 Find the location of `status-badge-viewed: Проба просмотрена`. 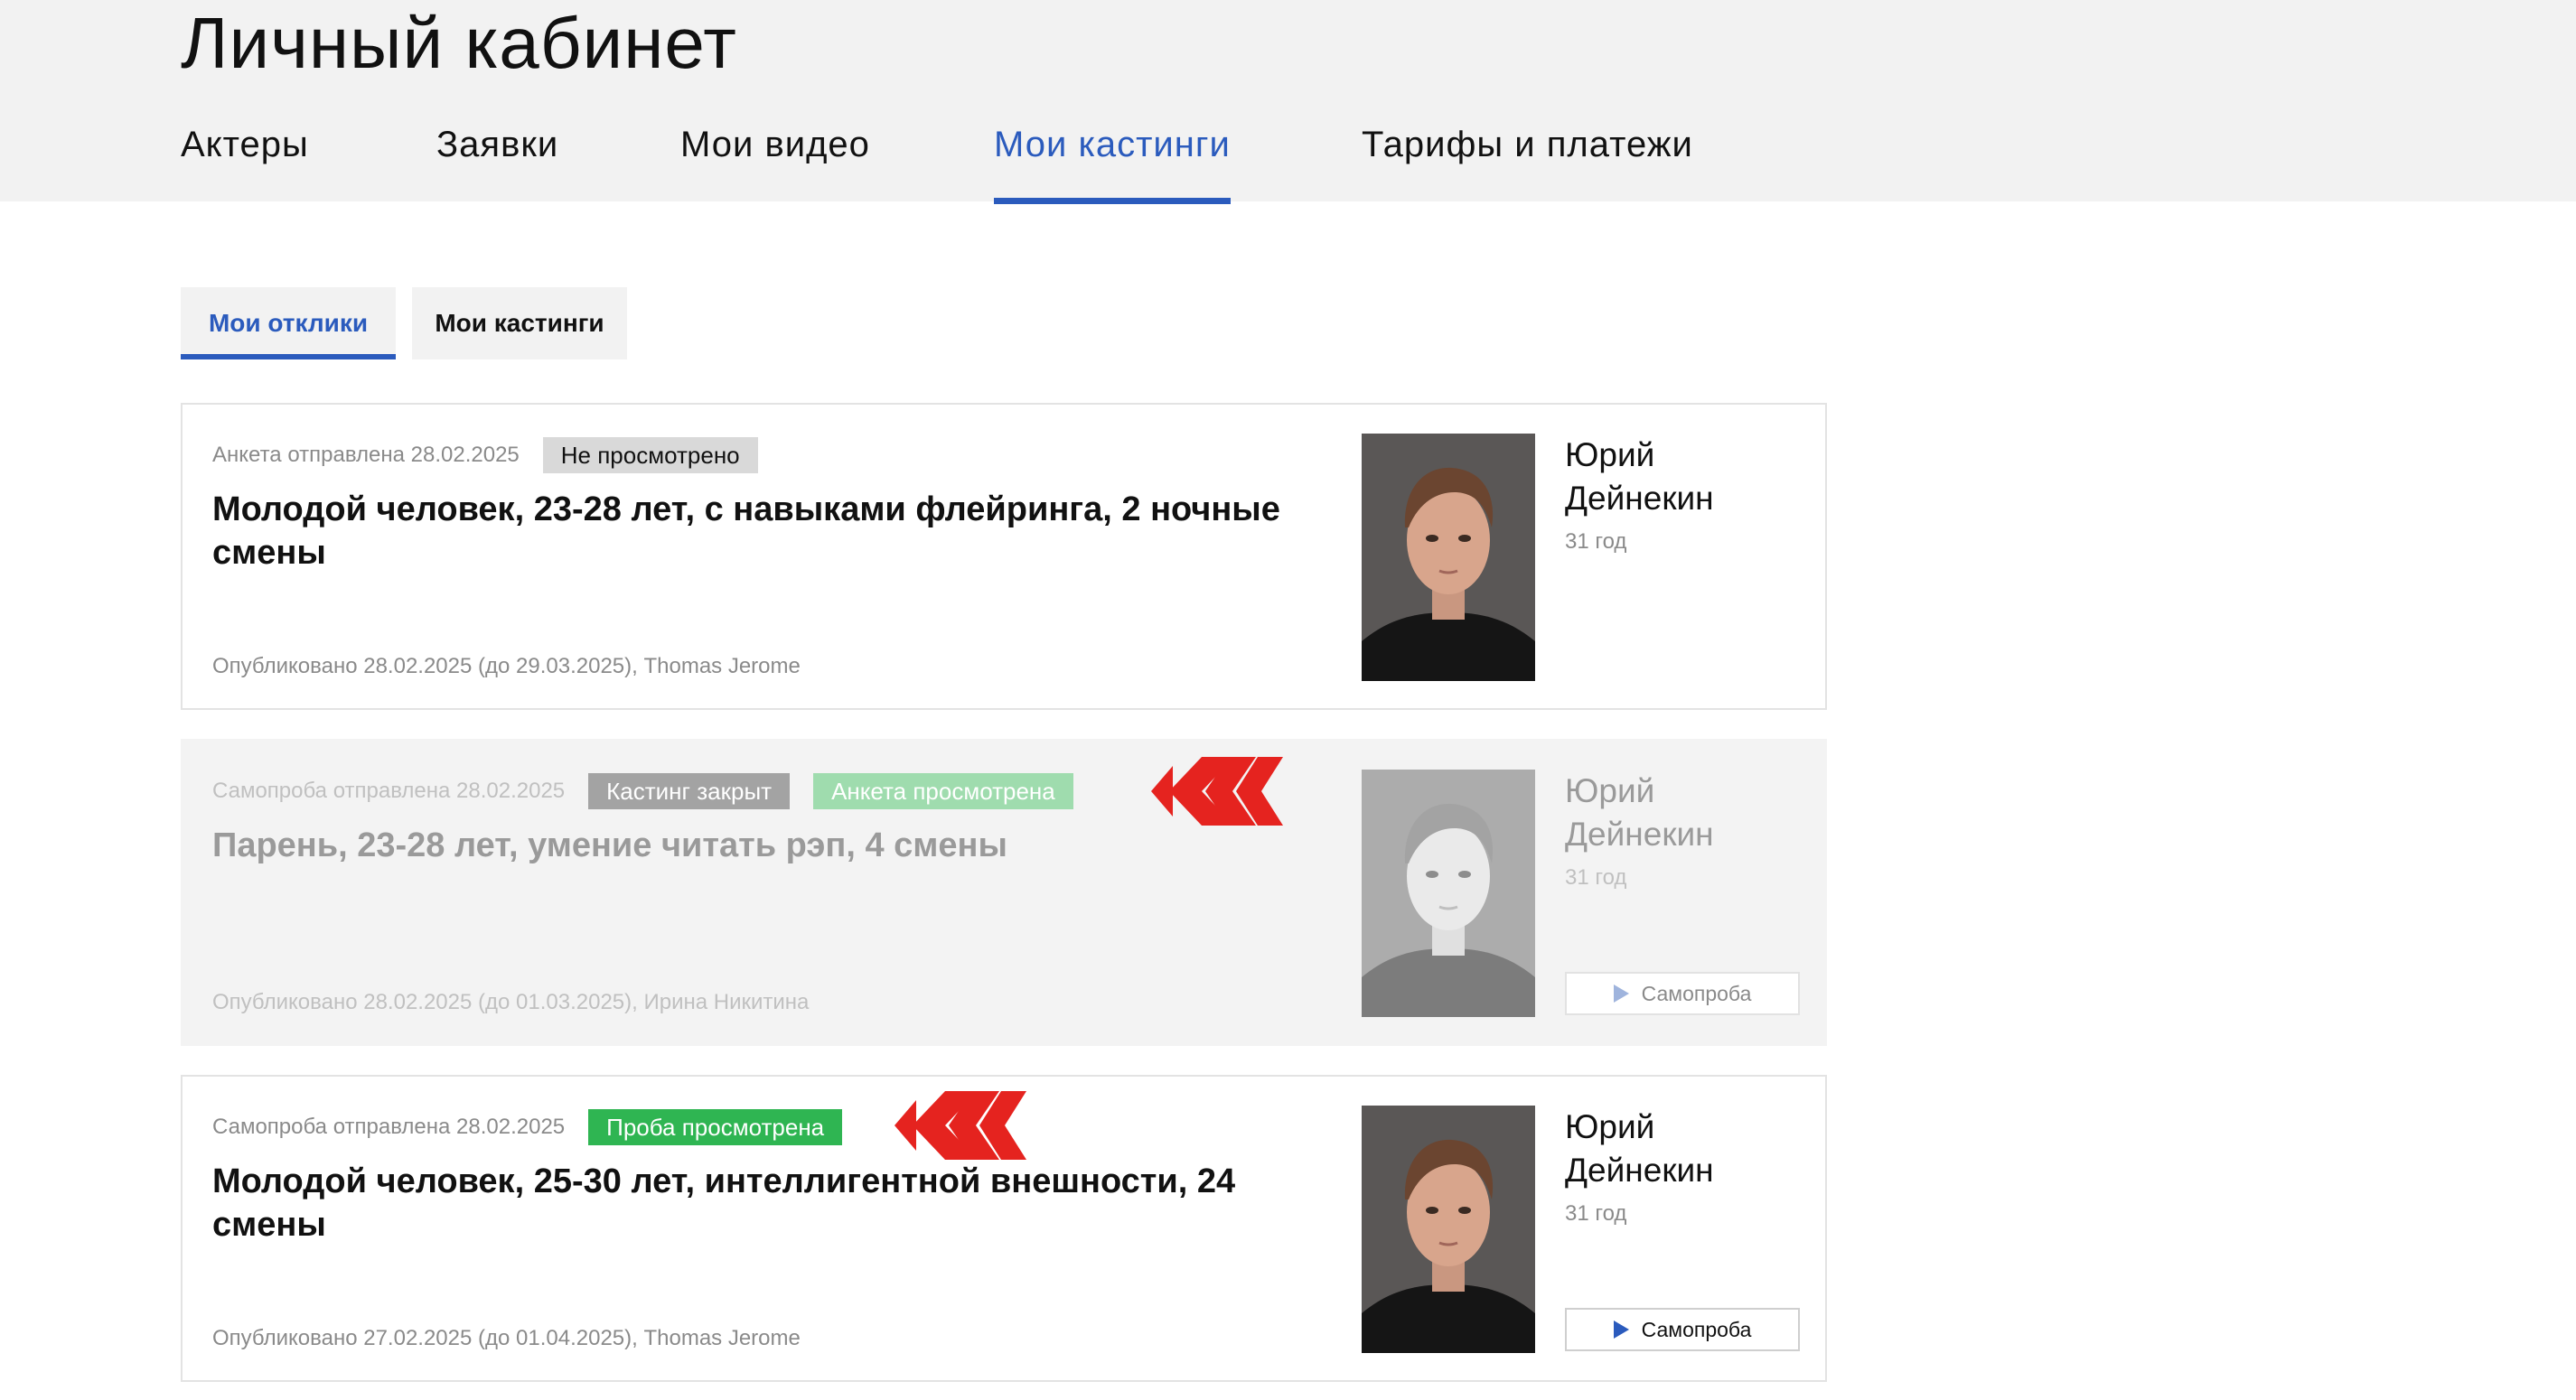

status-badge-viewed: Проба просмотрена is located at coordinates (715, 1127).